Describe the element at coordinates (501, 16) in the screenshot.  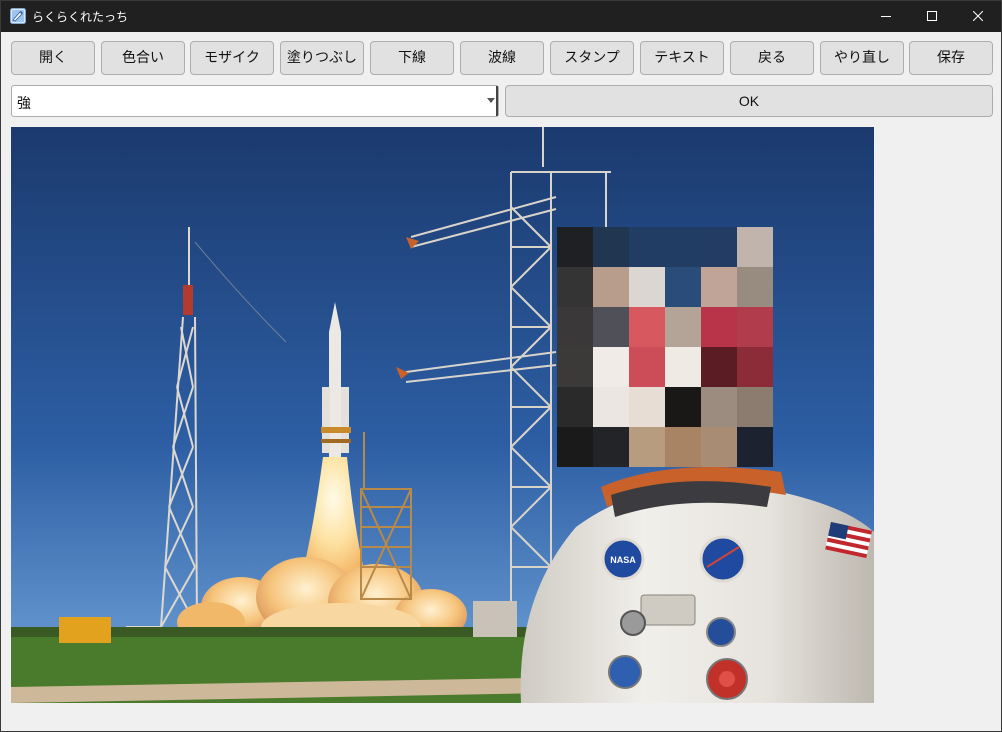
I see `title-bar: らくらくれたっち` at that location.